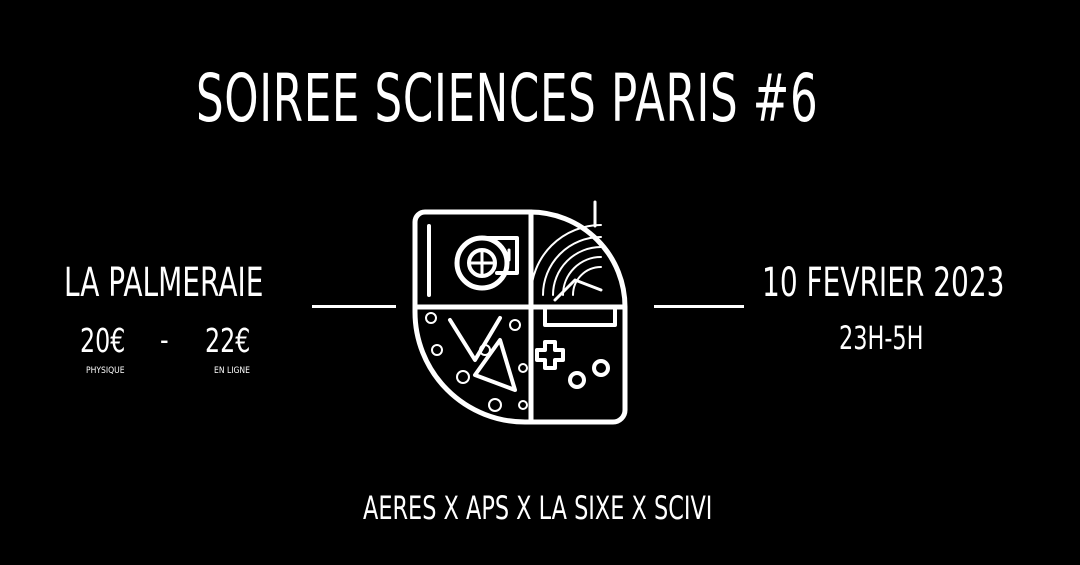  What do you see at coordinates (507, 98) in the screenshot?
I see `event-title: SOIREE SCIENCES PARIS #6` at bounding box center [507, 98].